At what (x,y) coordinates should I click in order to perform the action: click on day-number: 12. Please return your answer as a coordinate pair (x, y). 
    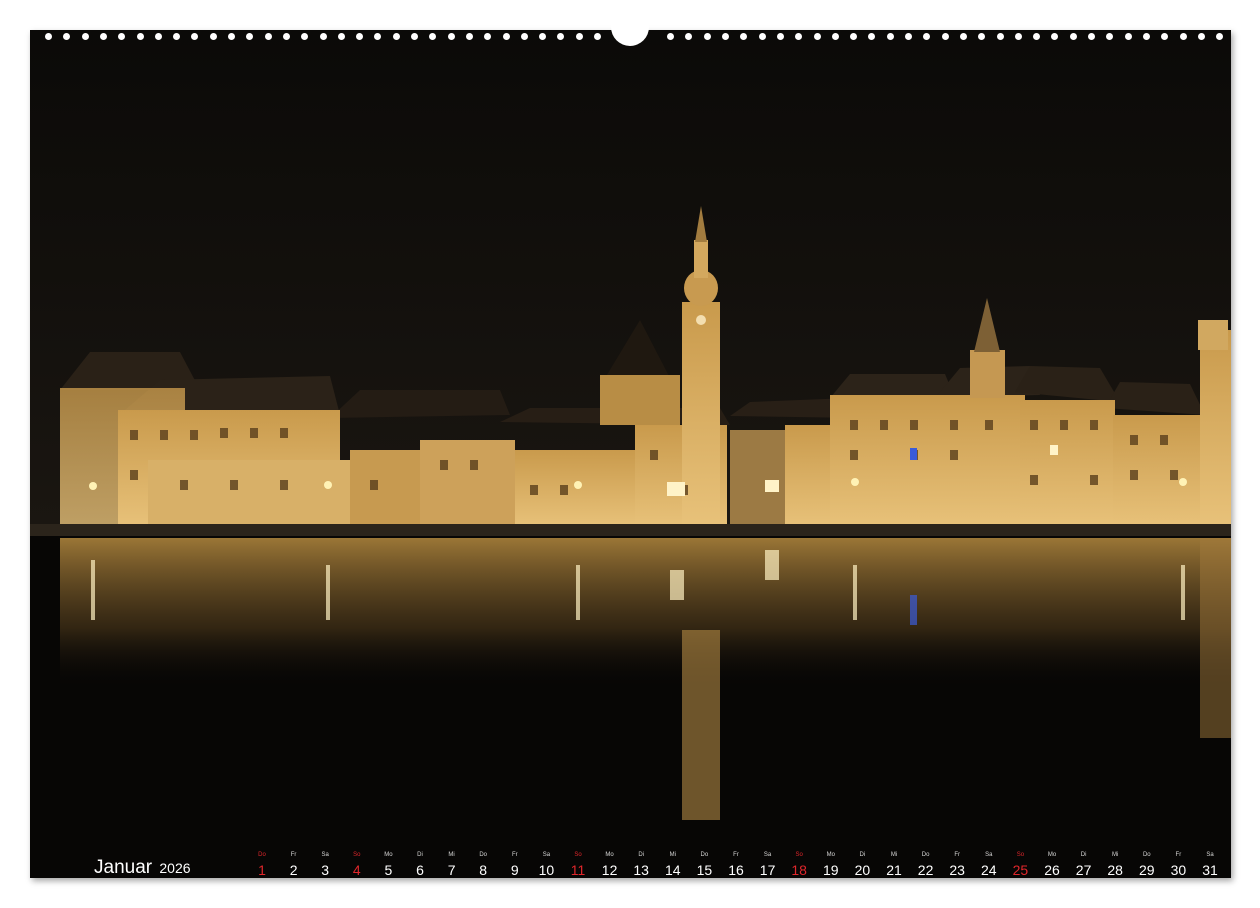
    Looking at the image, I should click on (609, 870).